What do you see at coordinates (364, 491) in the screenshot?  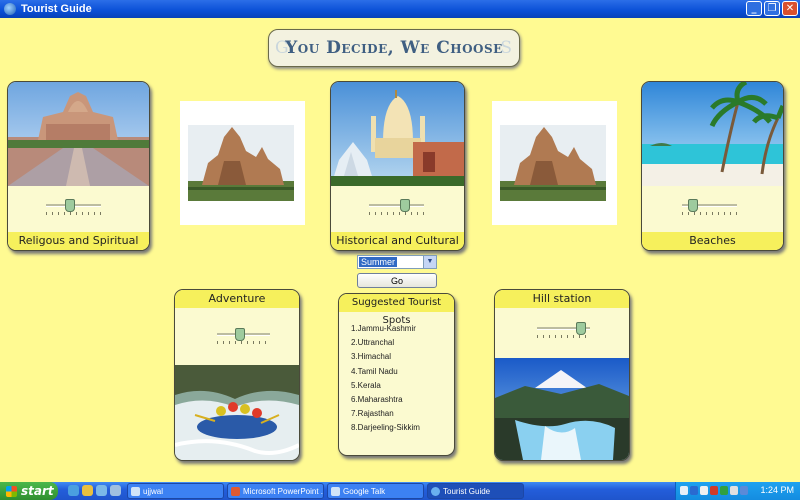 I see `task-label: Google Talk` at bounding box center [364, 491].